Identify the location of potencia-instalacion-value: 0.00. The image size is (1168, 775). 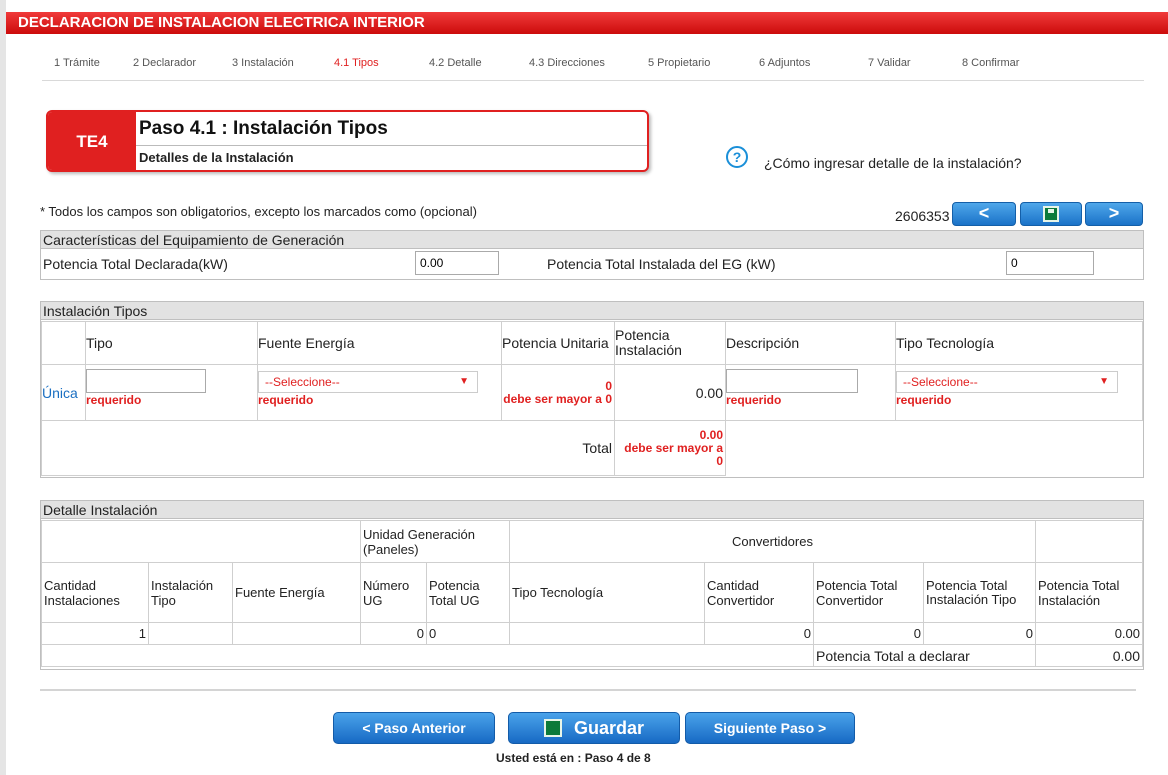
(670, 392).